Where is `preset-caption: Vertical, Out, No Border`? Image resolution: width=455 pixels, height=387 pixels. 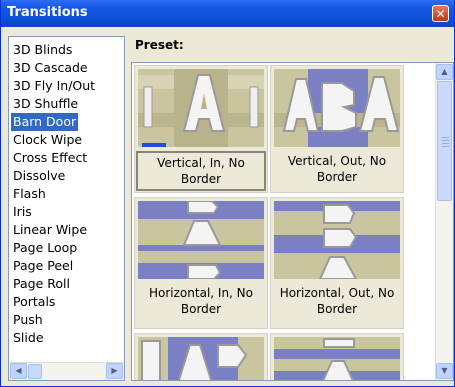 preset-caption: Vertical, Out, No Border is located at coordinates (337, 171).